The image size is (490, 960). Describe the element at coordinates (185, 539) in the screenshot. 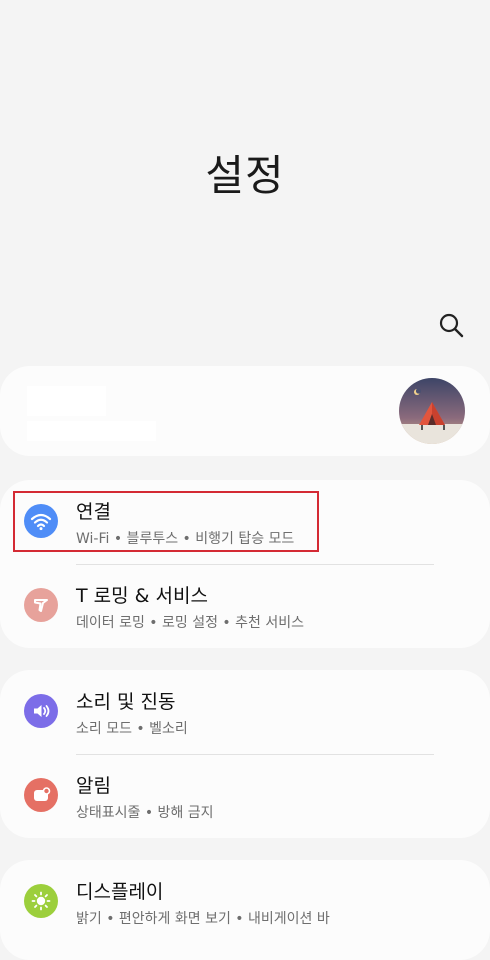

I see `connections-subtitle: Wi-Fi • 블루투스 • 비행기 탑승 모드` at that location.